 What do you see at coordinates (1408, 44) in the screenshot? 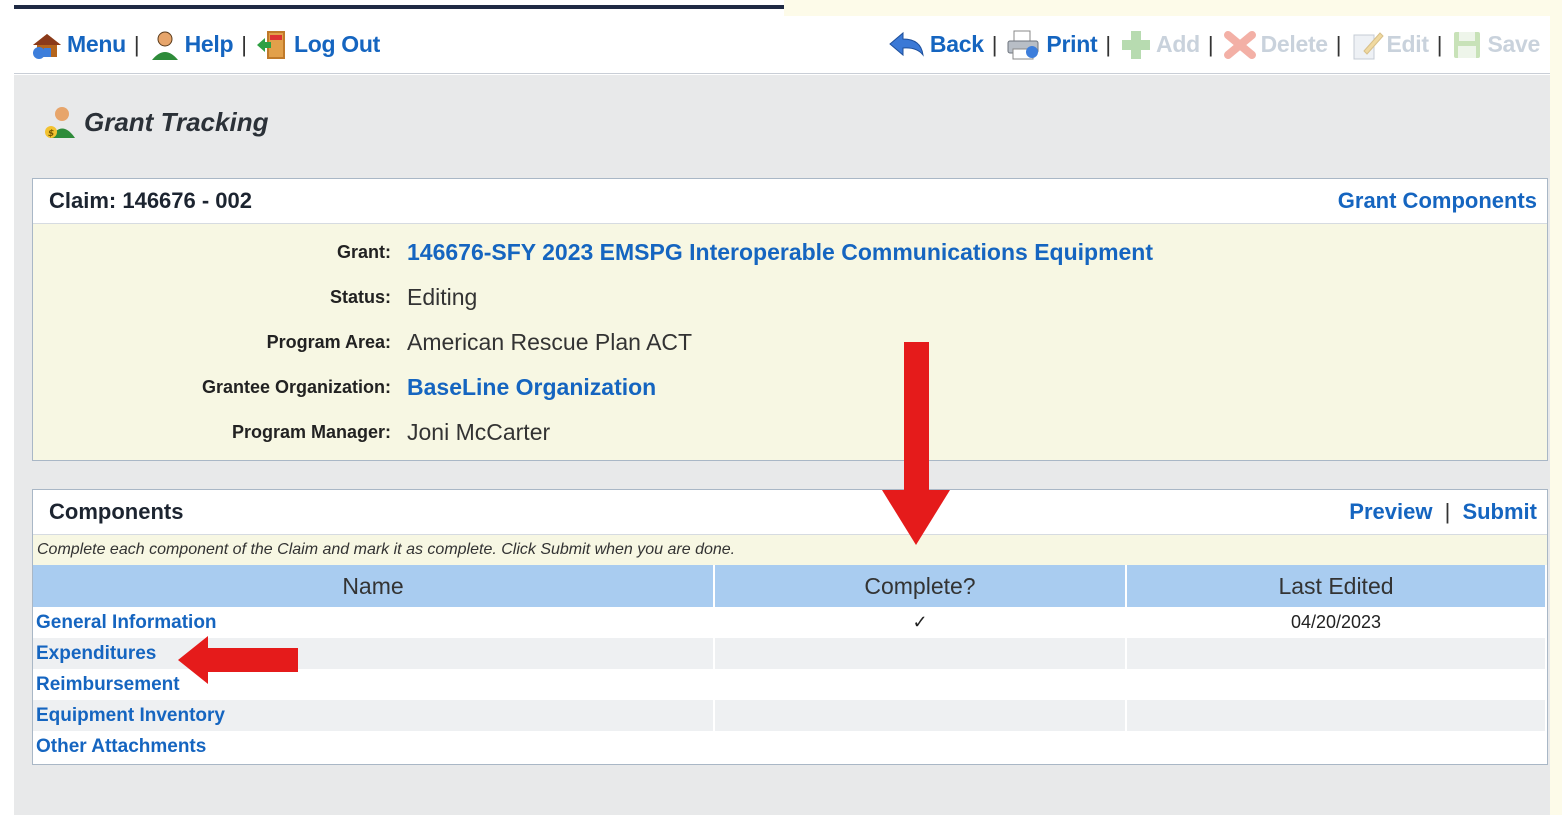
I see `edit-label: Edit` at bounding box center [1408, 44].